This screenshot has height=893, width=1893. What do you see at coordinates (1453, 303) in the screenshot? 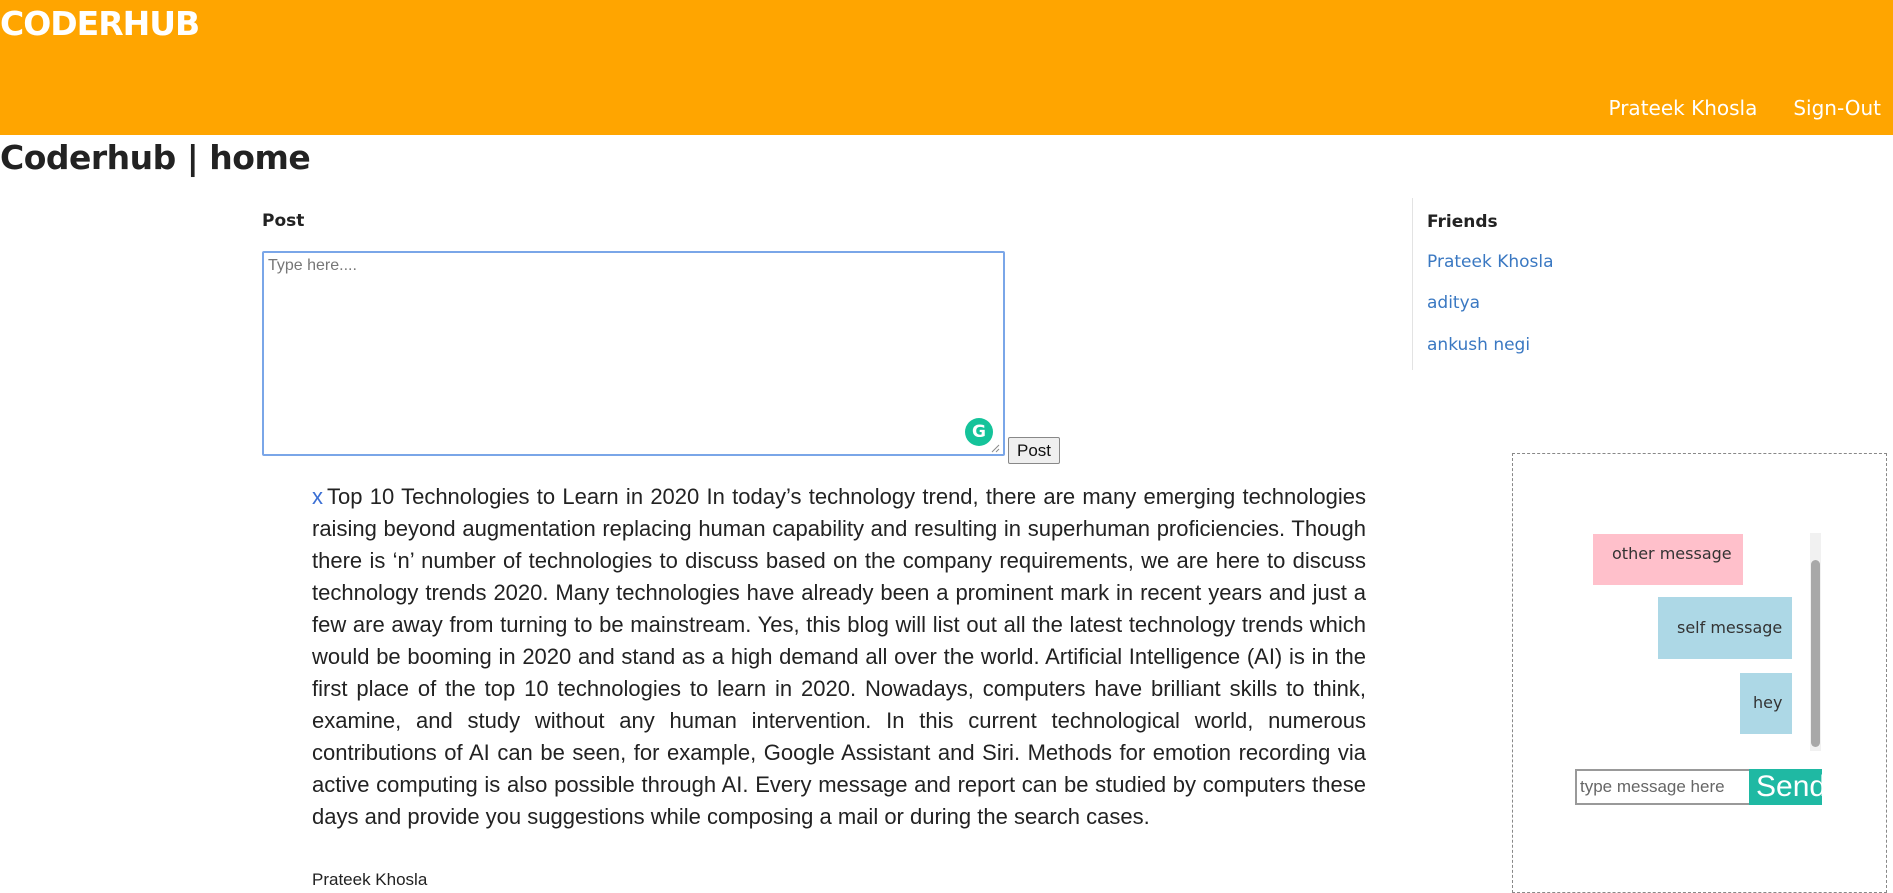
I see `friend-link: aditya` at bounding box center [1453, 303].